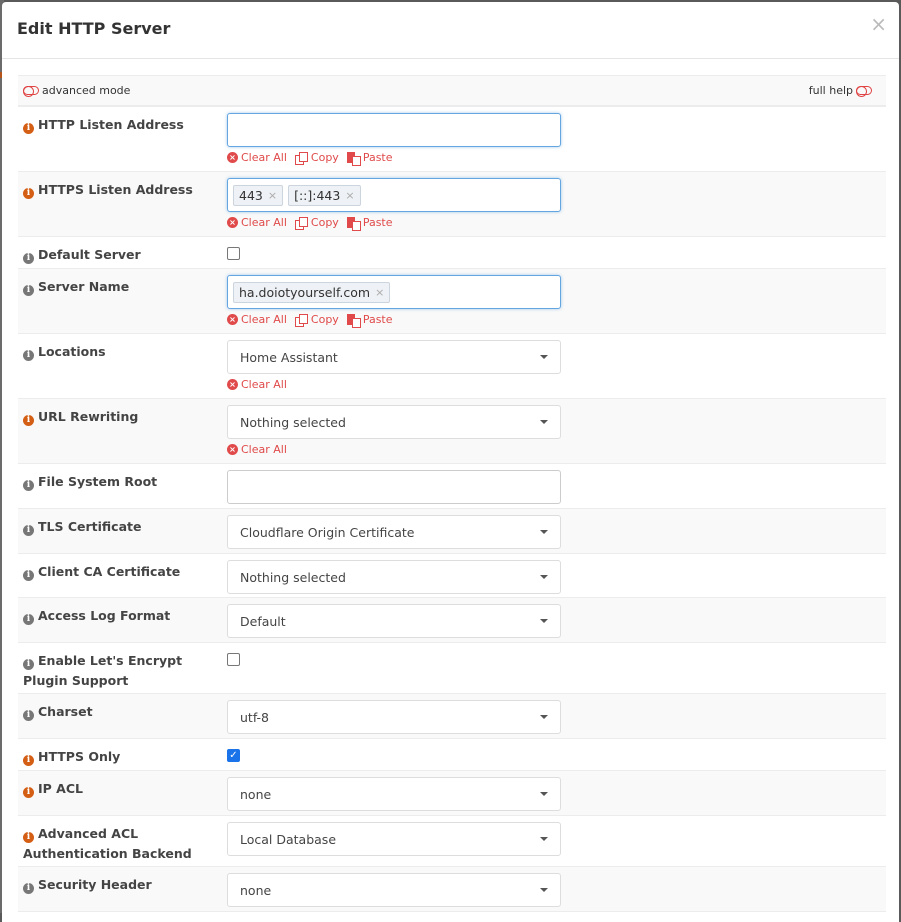  I want to click on tag-text: [::]:443, so click(317, 195).